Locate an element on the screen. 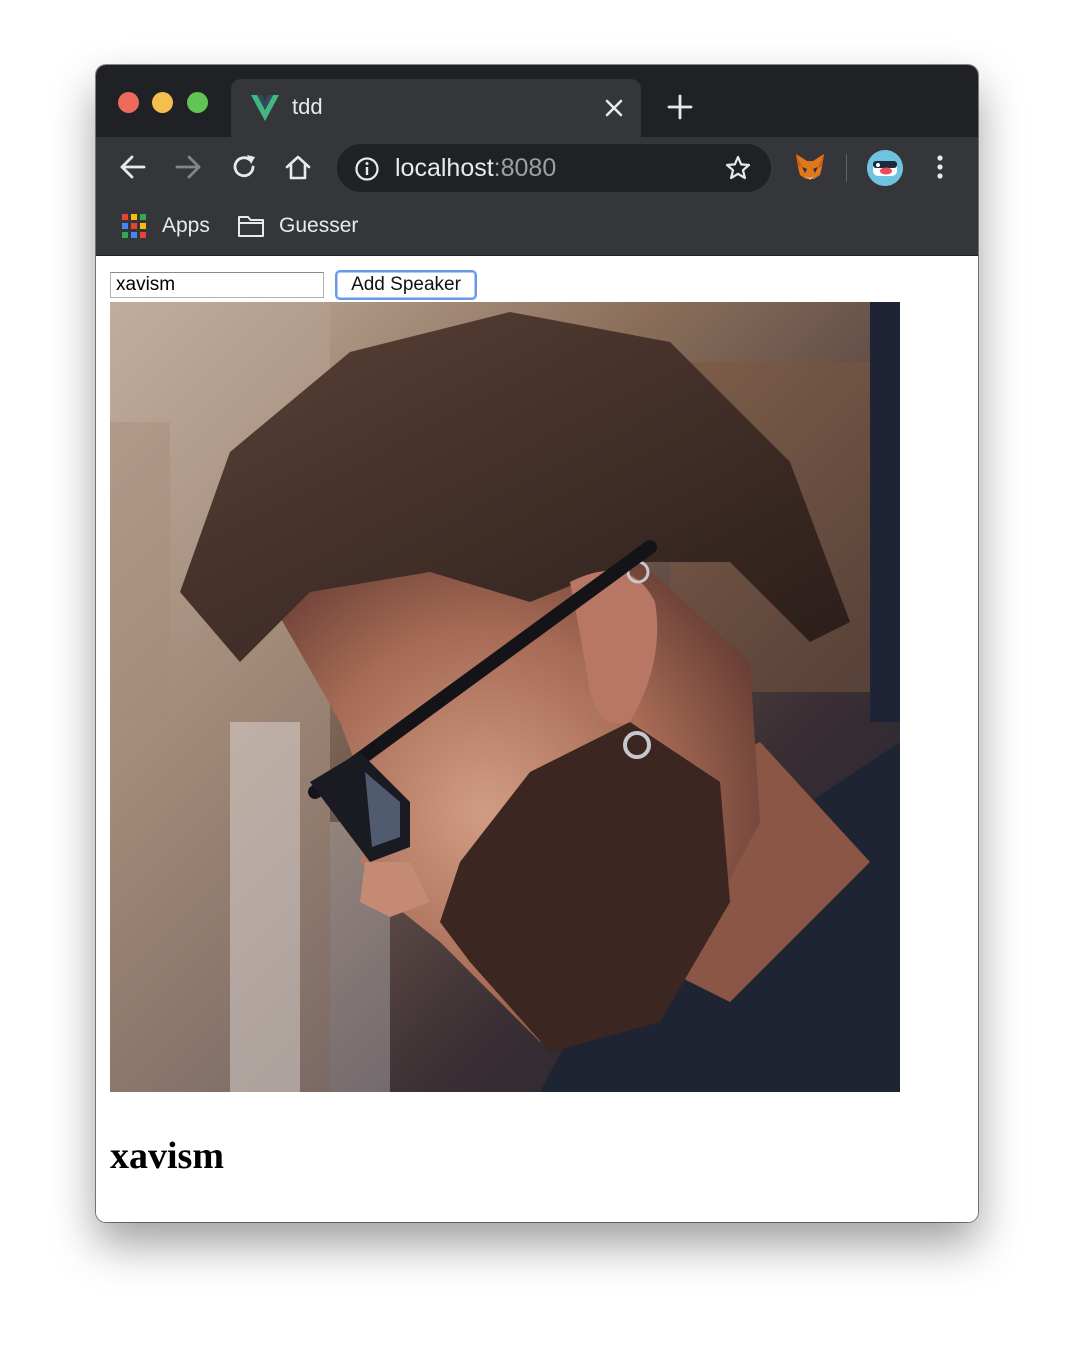 The width and height of the screenshot is (1075, 1350). bookmark-guesser: Guesser is located at coordinates (302, 226).